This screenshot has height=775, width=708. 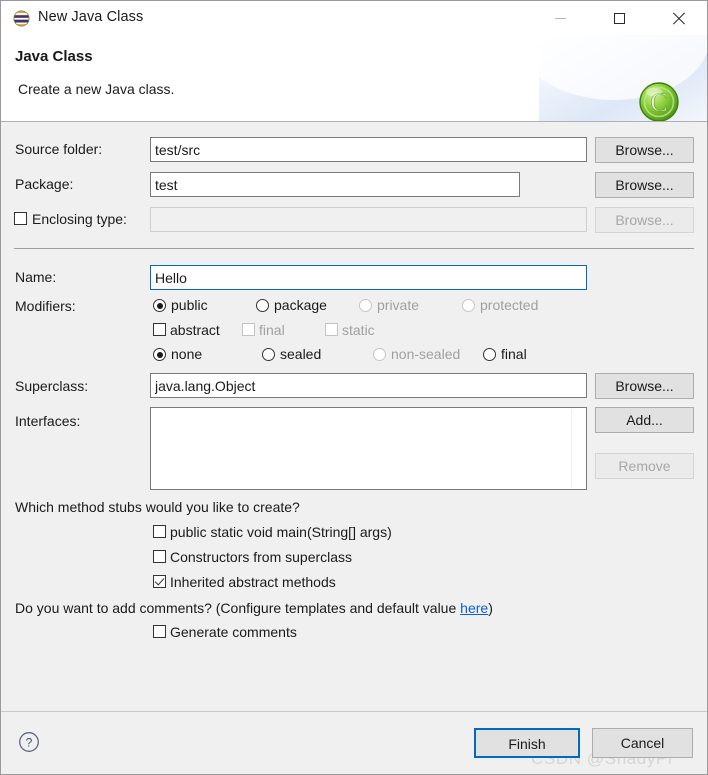 I want to click on modifier-radio-none, so click(x=159, y=354).